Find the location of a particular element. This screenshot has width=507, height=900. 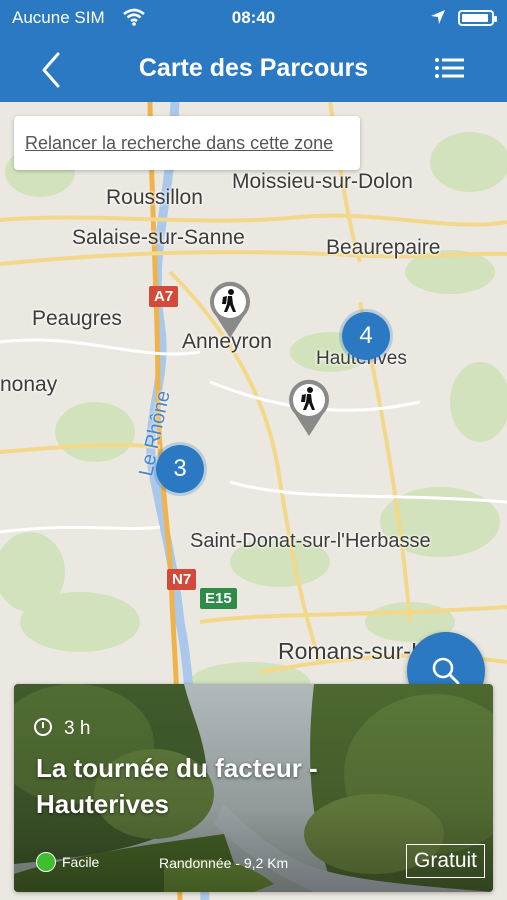

nav-bar: Carte des Parcours is located at coordinates (253, 69).